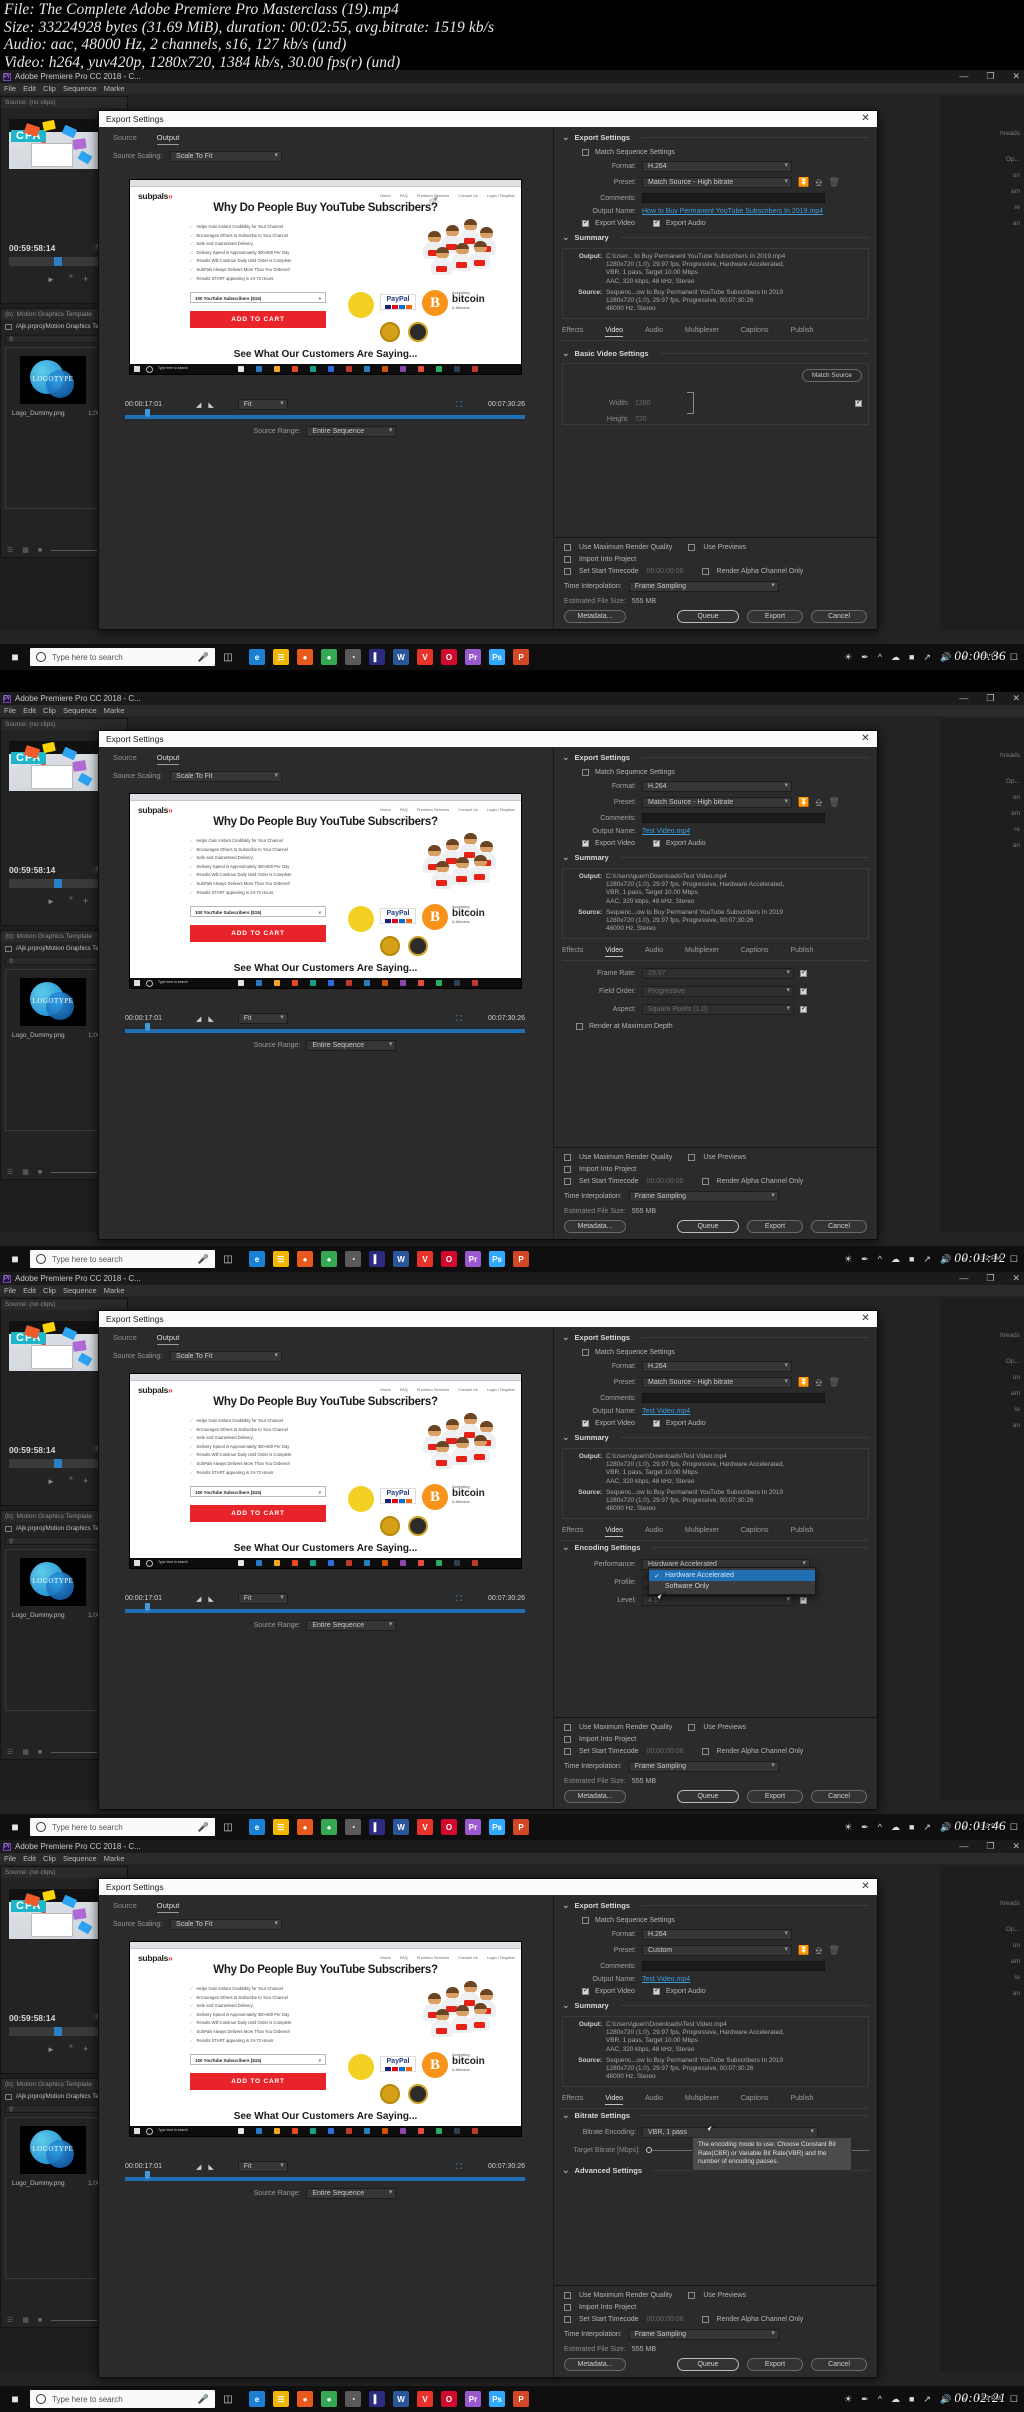 The image size is (1024, 2412). I want to click on preview-add-to-cart-button: ADD TO CART, so click(258, 2081).